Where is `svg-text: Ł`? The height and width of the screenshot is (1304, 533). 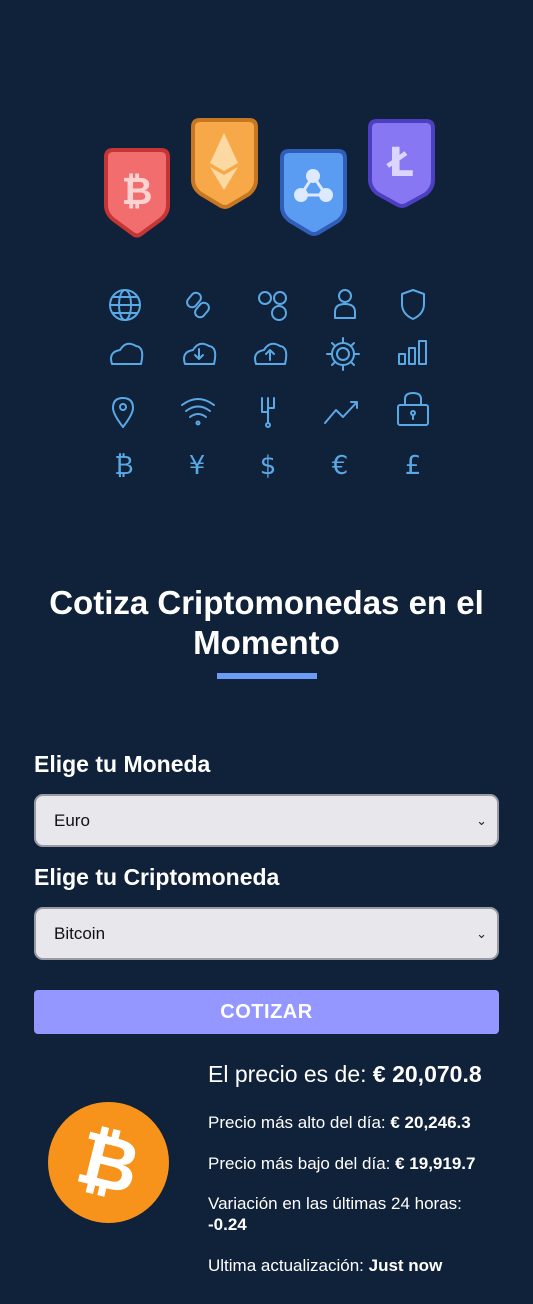 svg-text: Ł is located at coordinates (400, 163).